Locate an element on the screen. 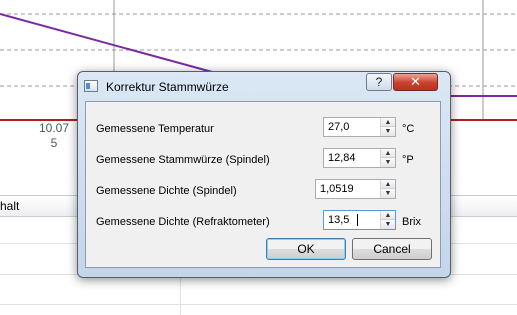  label-stammwuerze-spindel: Gemessene Stammwürze (Spindel) is located at coordinates (183, 160).